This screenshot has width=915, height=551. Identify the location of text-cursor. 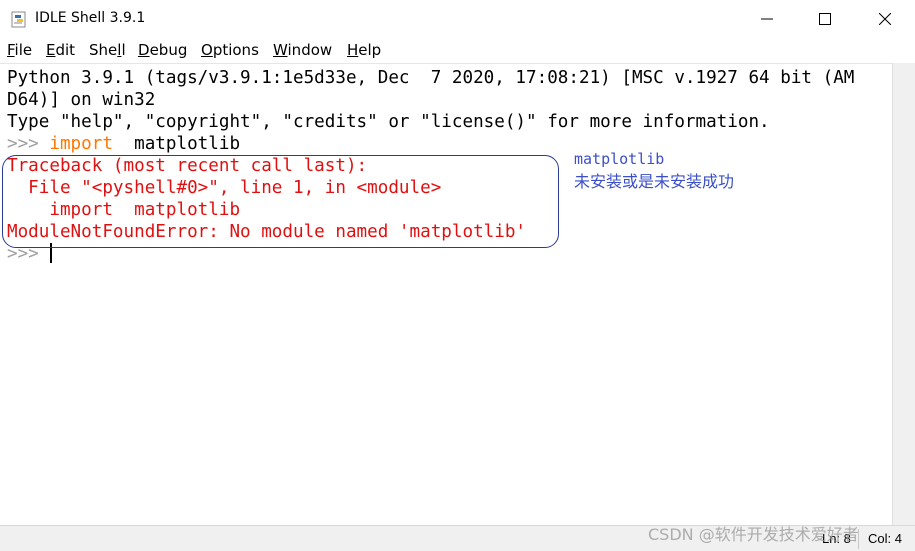
(51, 253).